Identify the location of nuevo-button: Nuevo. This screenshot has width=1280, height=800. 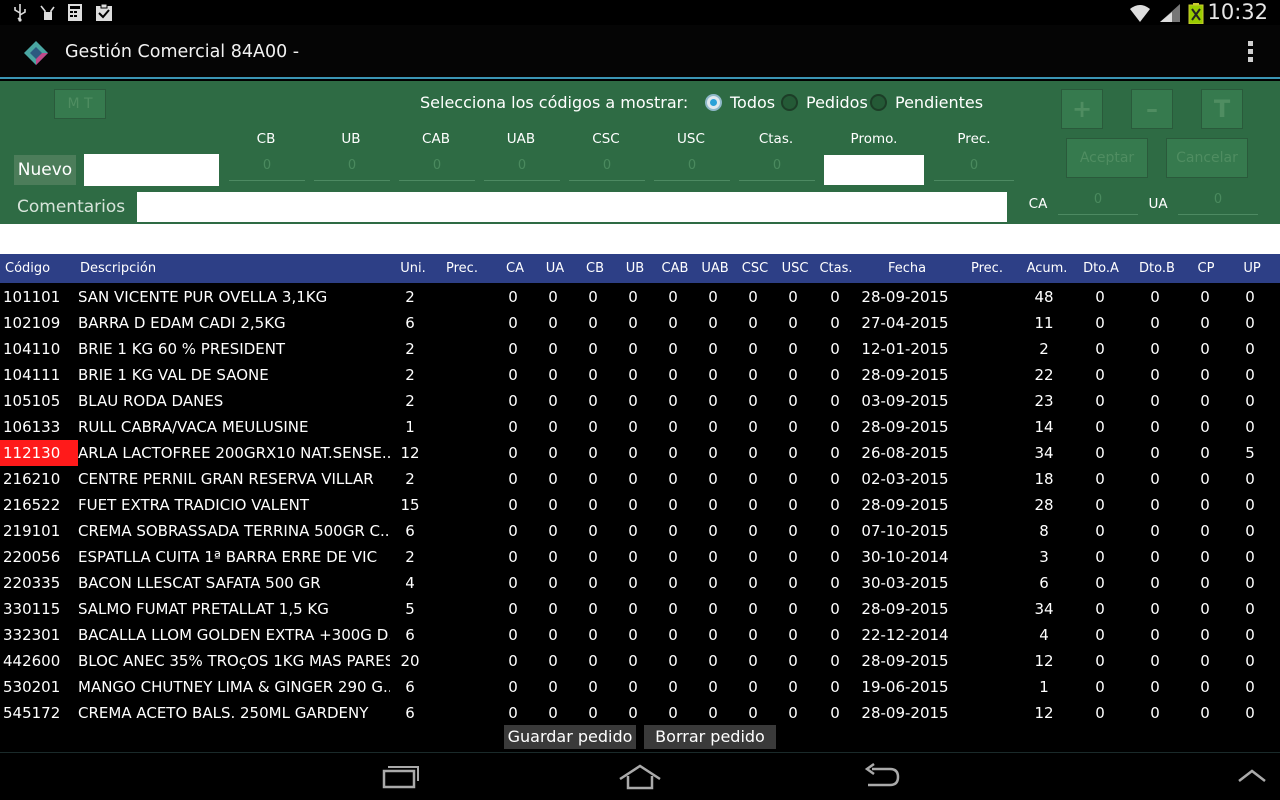
(45, 170).